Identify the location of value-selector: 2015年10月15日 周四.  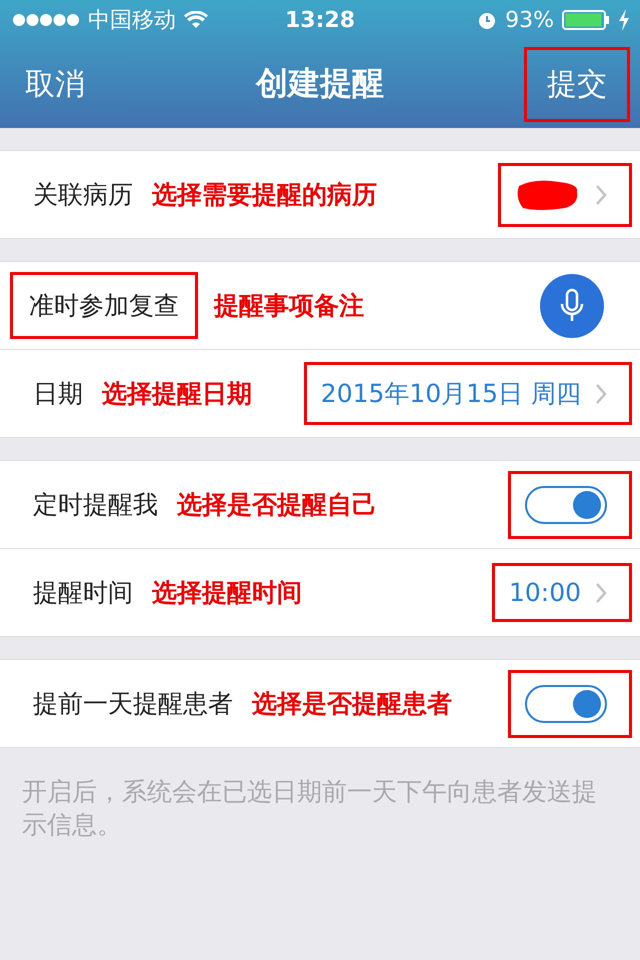
(468, 393).